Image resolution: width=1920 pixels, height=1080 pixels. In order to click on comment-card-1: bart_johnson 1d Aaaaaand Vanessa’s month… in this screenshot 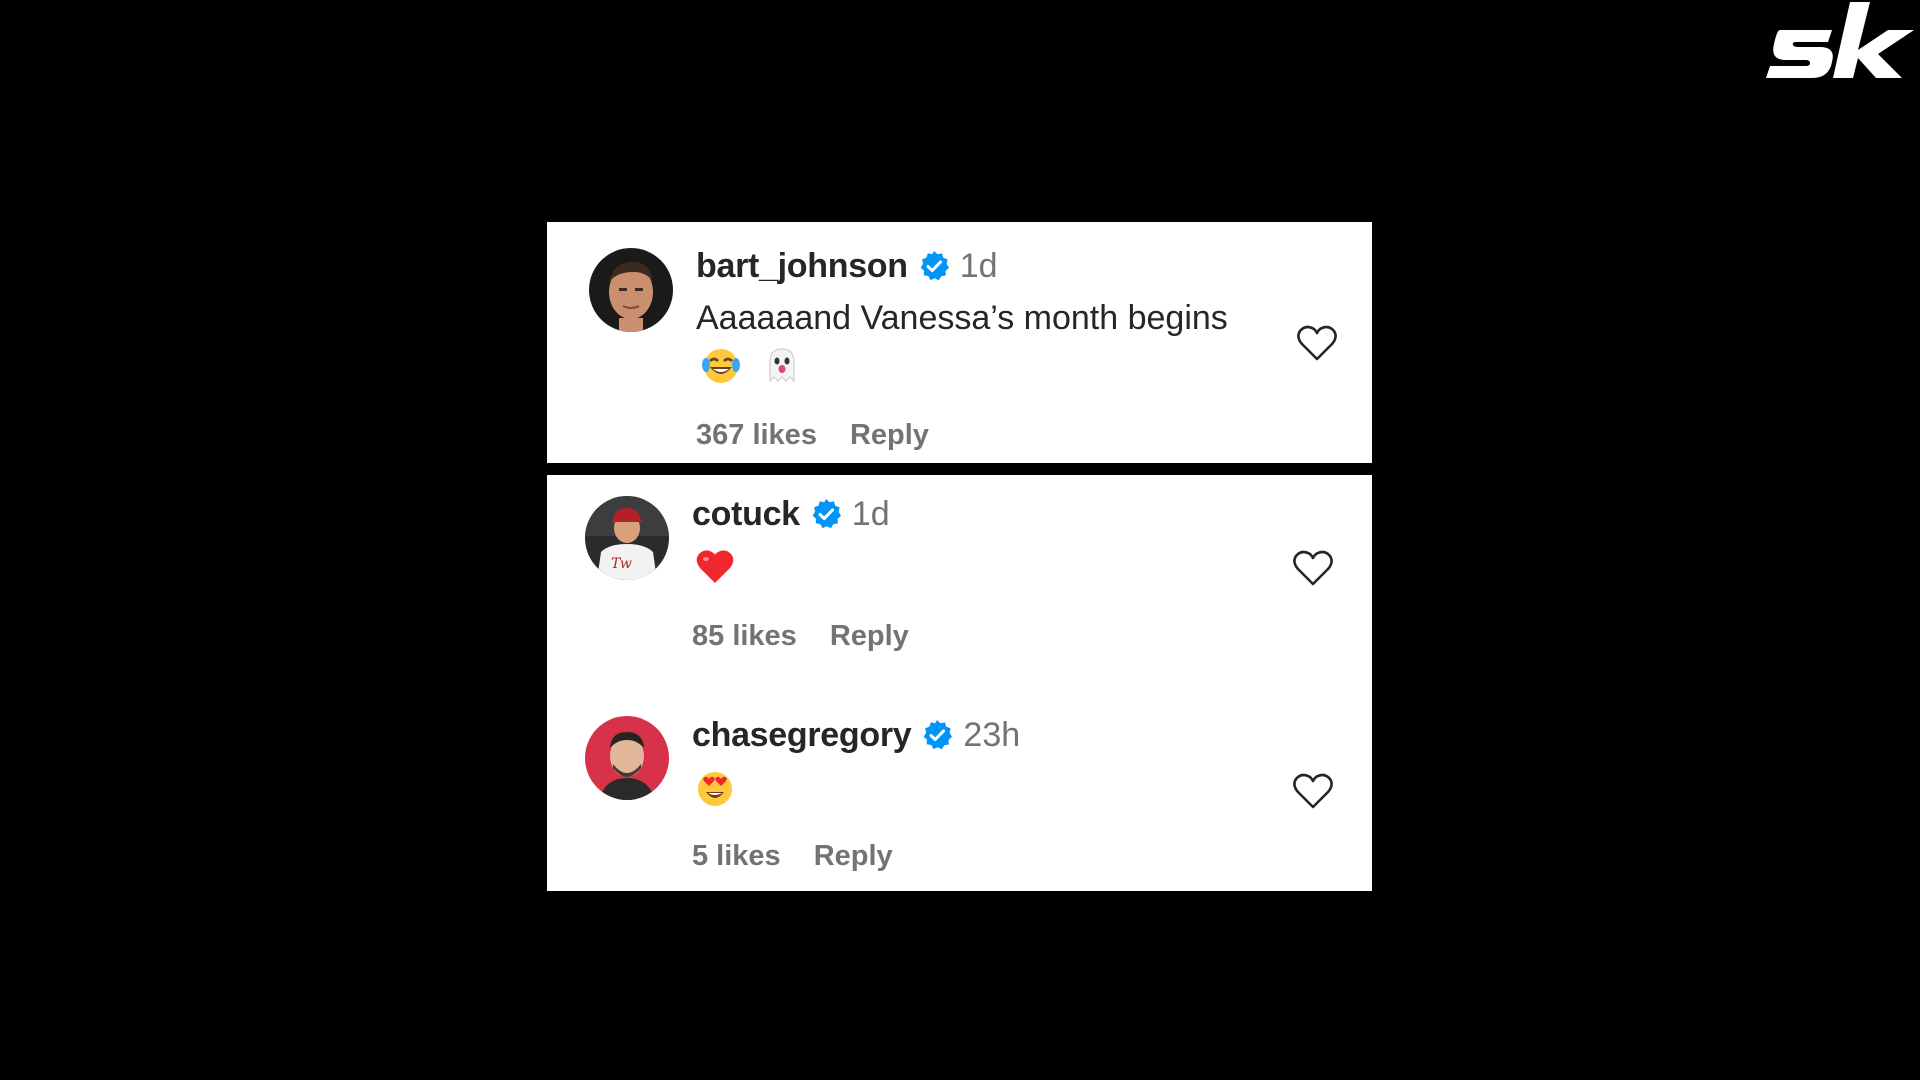, I will do `click(959, 342)`.